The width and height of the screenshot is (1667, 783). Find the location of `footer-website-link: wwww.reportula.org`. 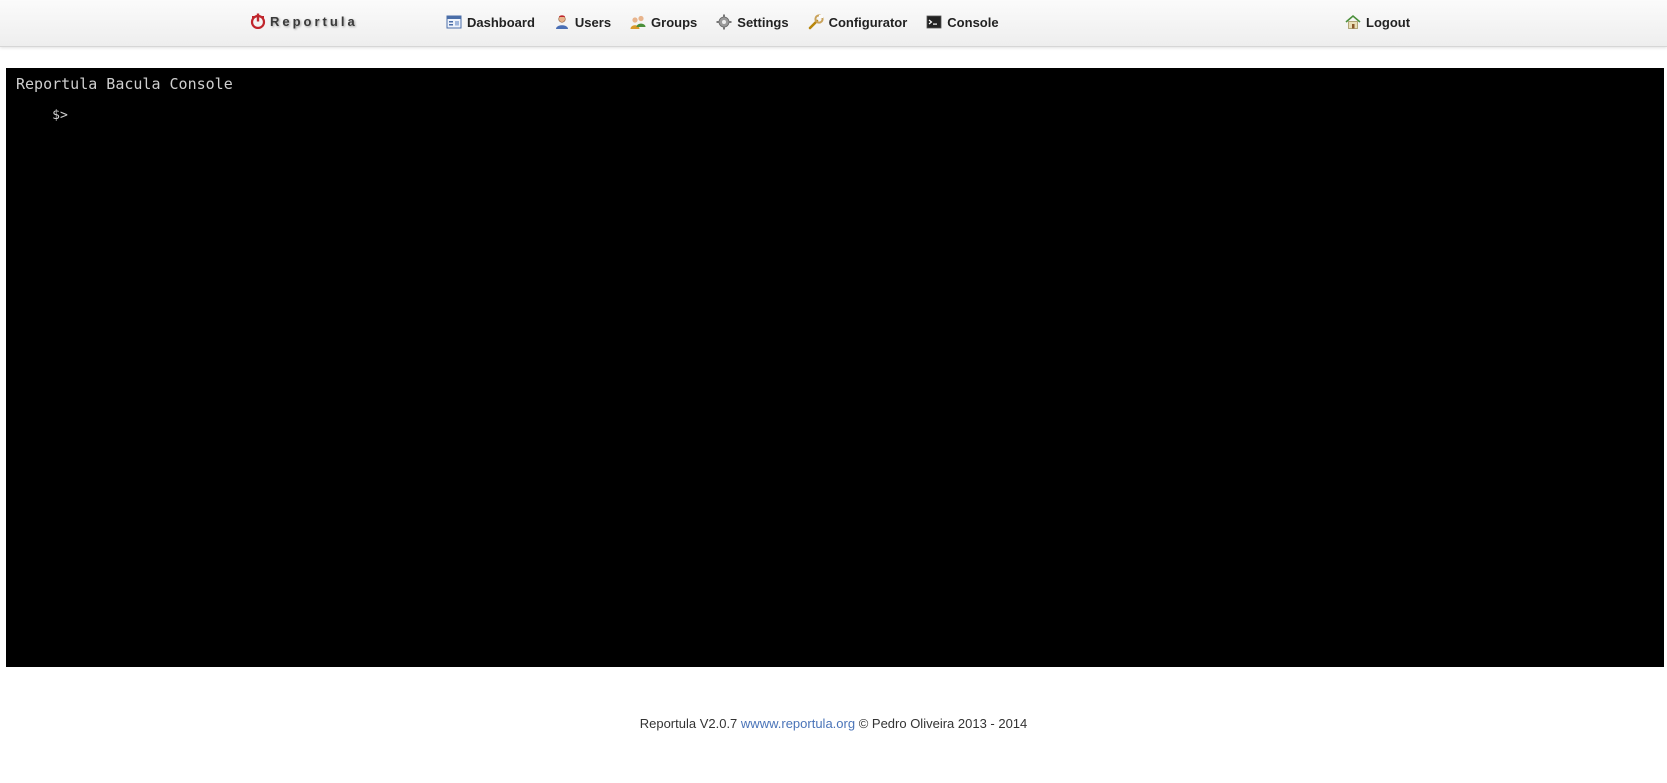

footer-website-link: wwww.reportula.org is located at coordinates (798, 723).